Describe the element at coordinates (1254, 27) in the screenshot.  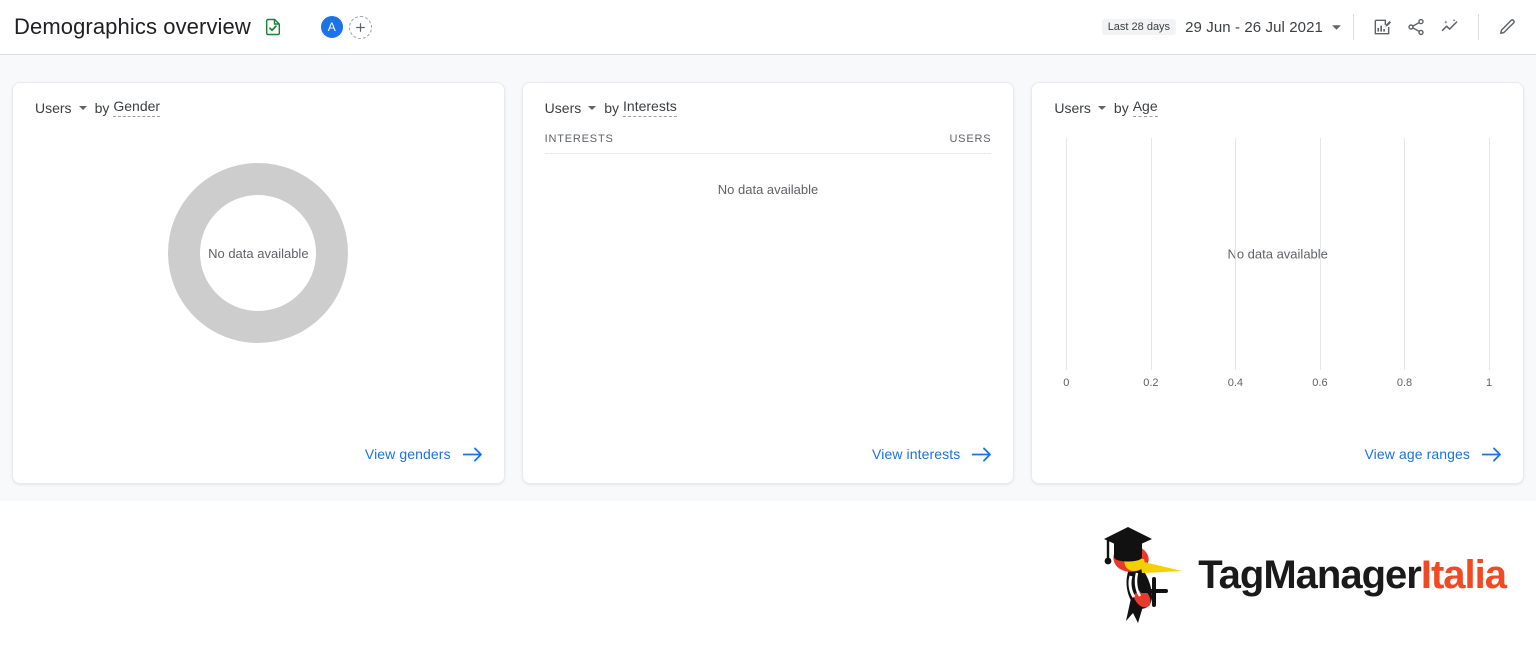
I see `date-range-label: 29 Jun - 26 Jul 2021` at that location.